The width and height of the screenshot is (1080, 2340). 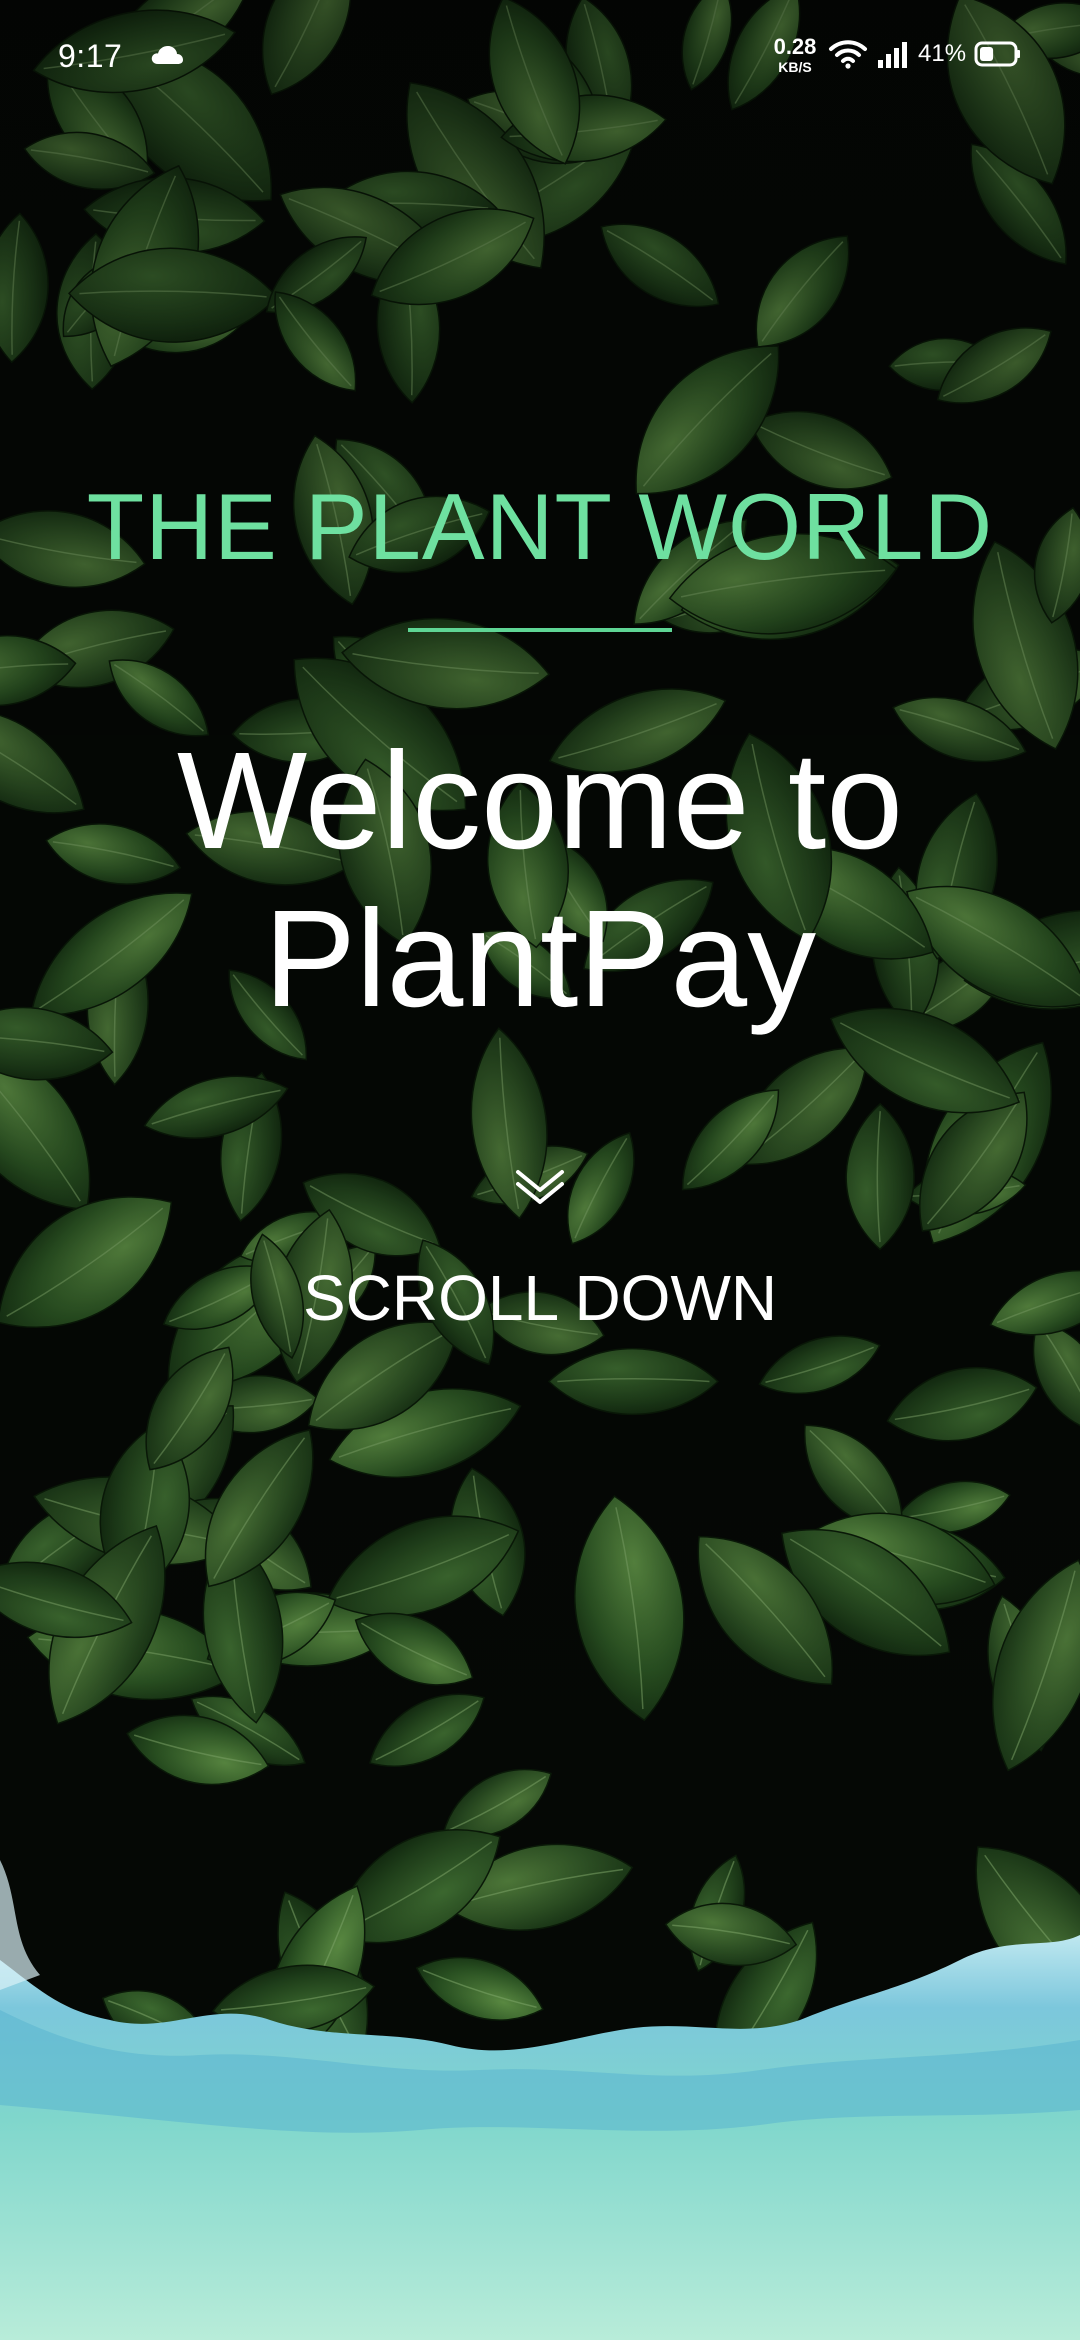 What do you see at coordinates (540, 959) in the screenshot?
I see `welcome-line-2: PlantPay` at bounding box center [540, 959].